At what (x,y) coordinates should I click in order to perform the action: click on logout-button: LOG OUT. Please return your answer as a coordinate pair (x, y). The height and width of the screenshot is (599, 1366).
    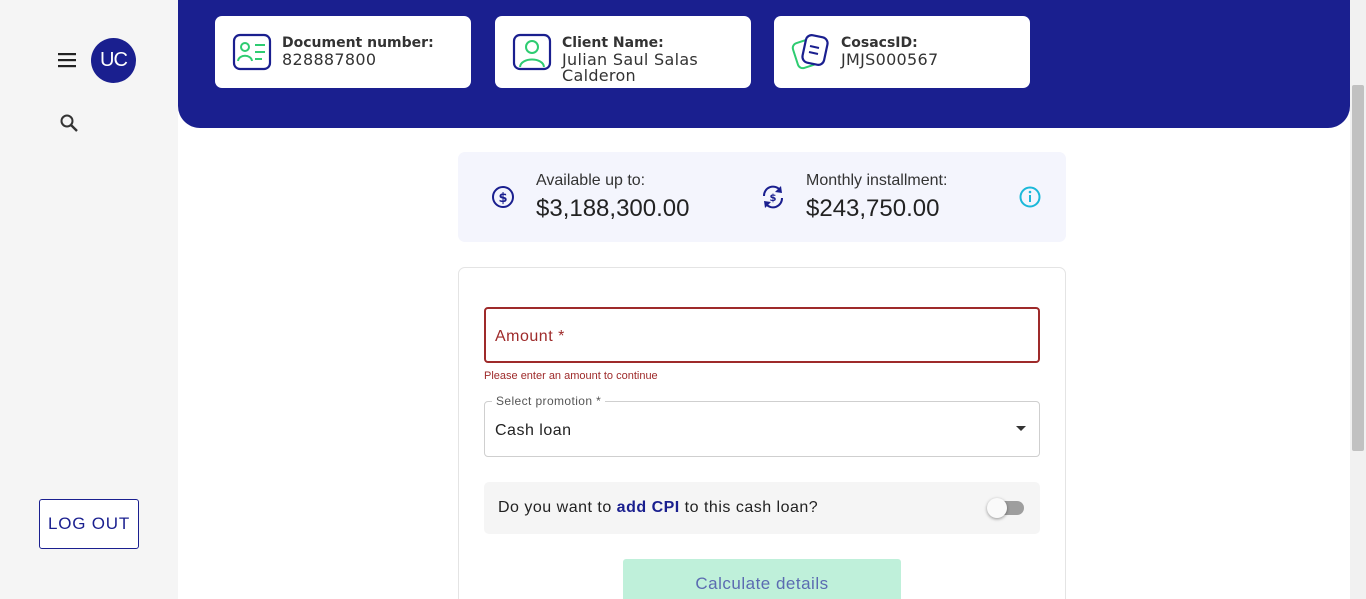
    Looking at the image, I should click on (89, 524).